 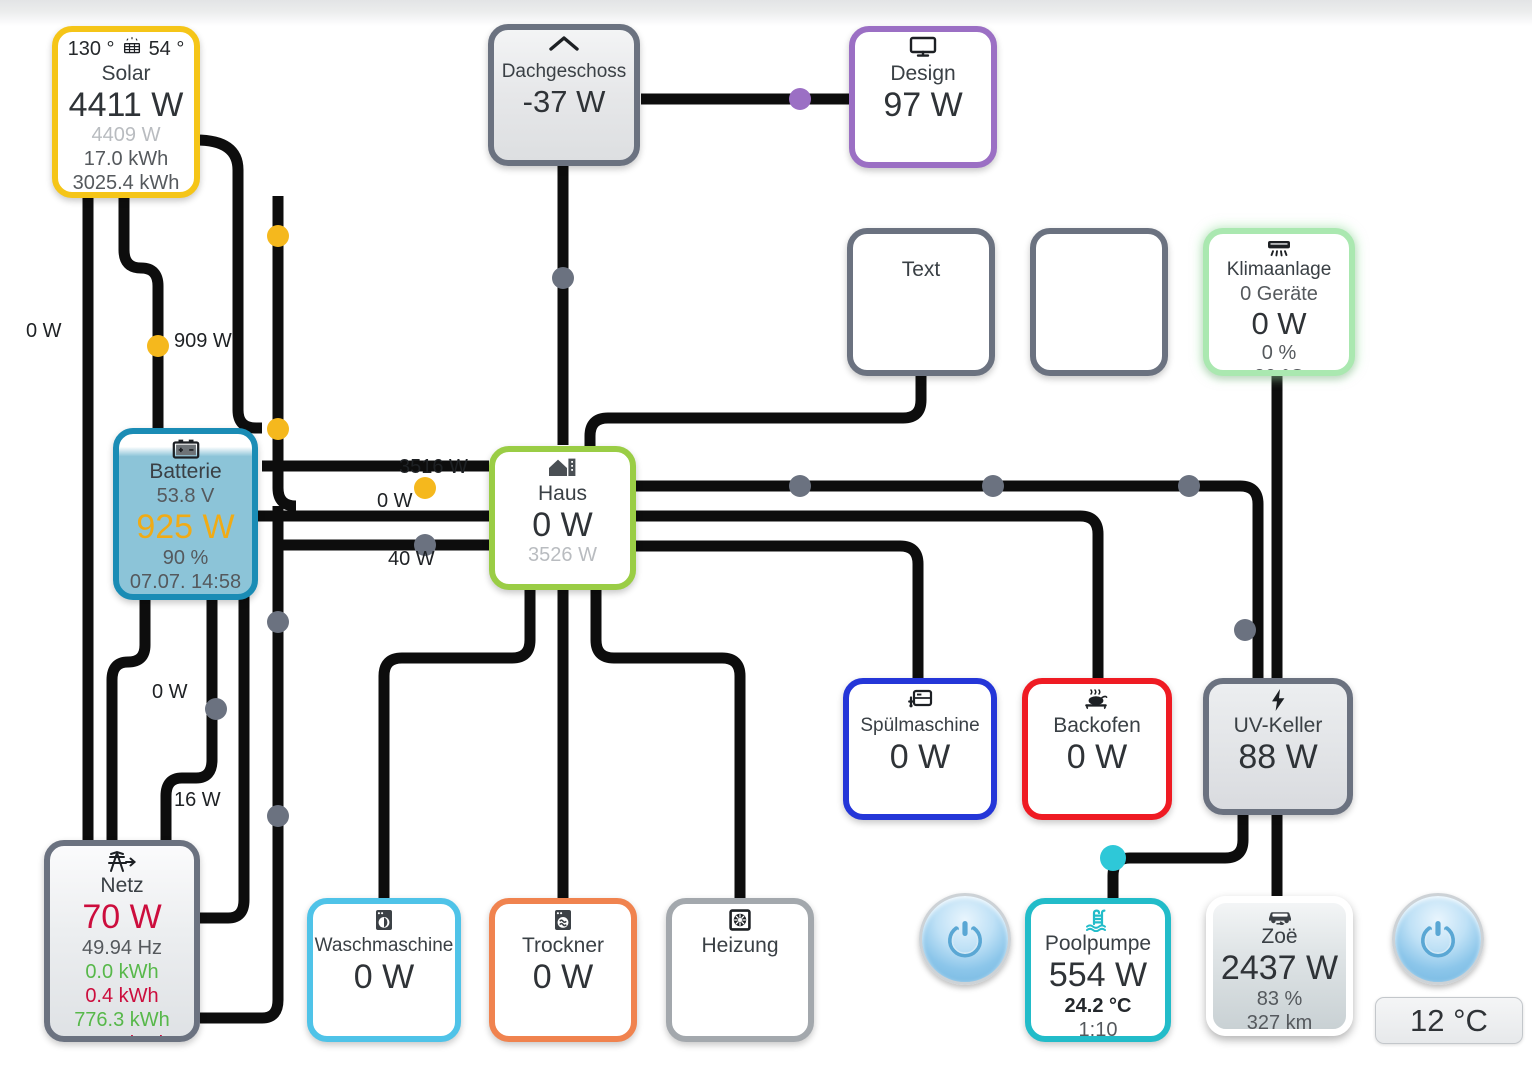 I want to click on zoe-soc: 83 %, so click(x=1279, y=999).